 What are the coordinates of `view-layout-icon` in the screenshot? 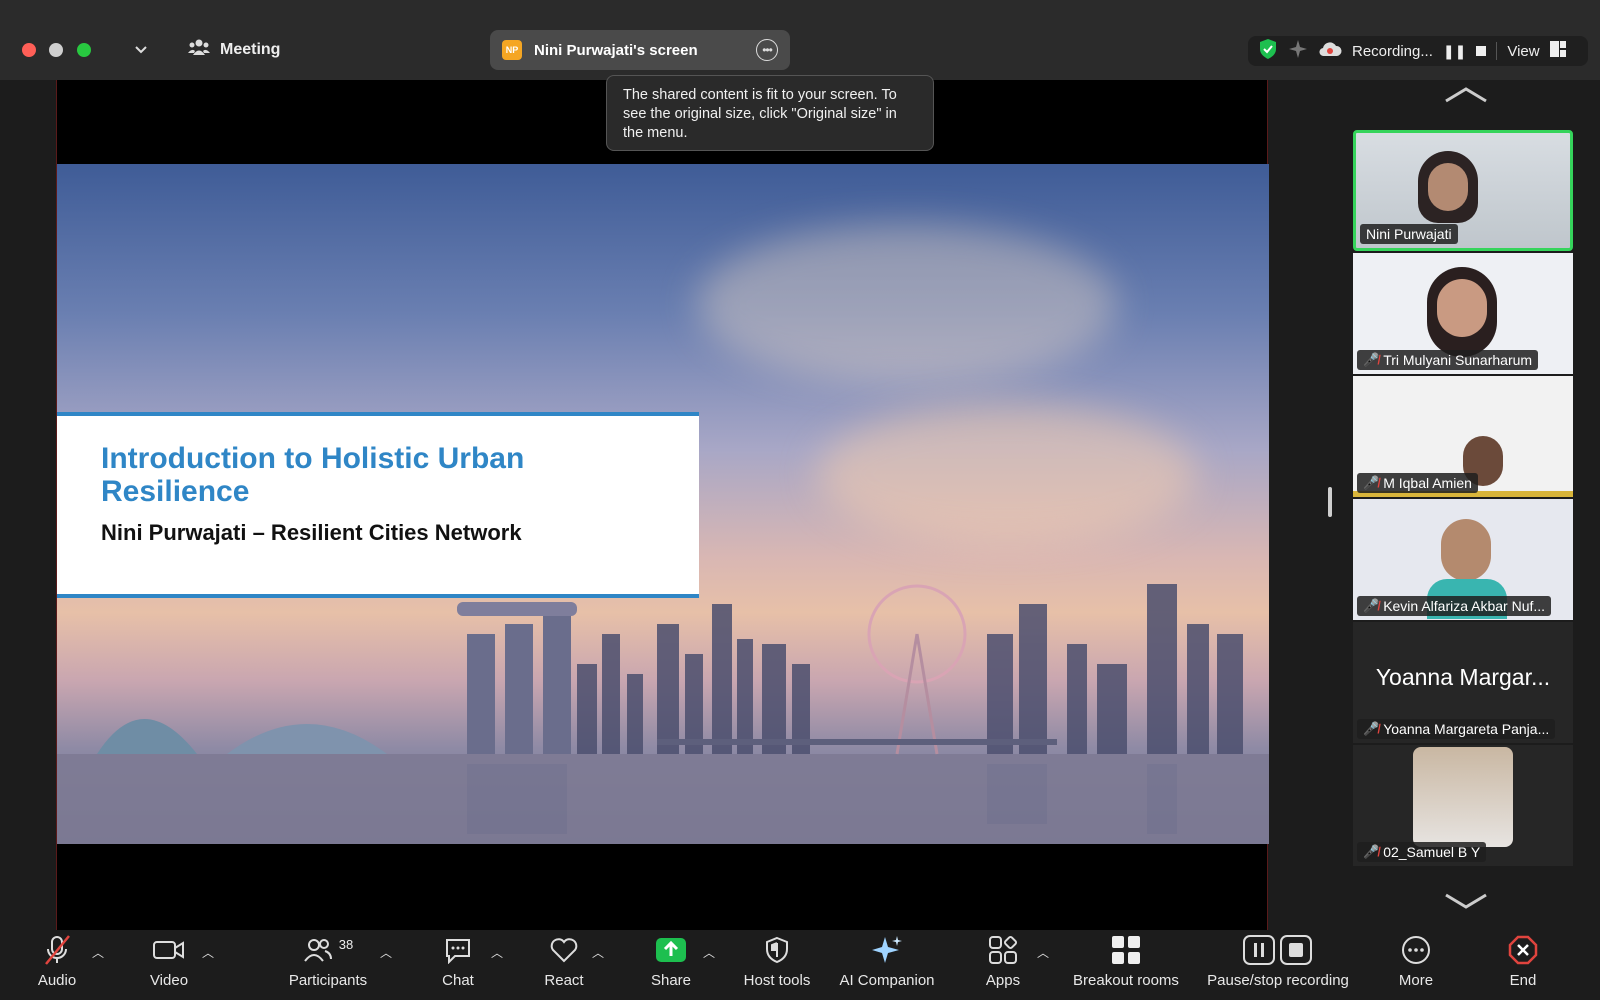 It's located at (1557, 51).